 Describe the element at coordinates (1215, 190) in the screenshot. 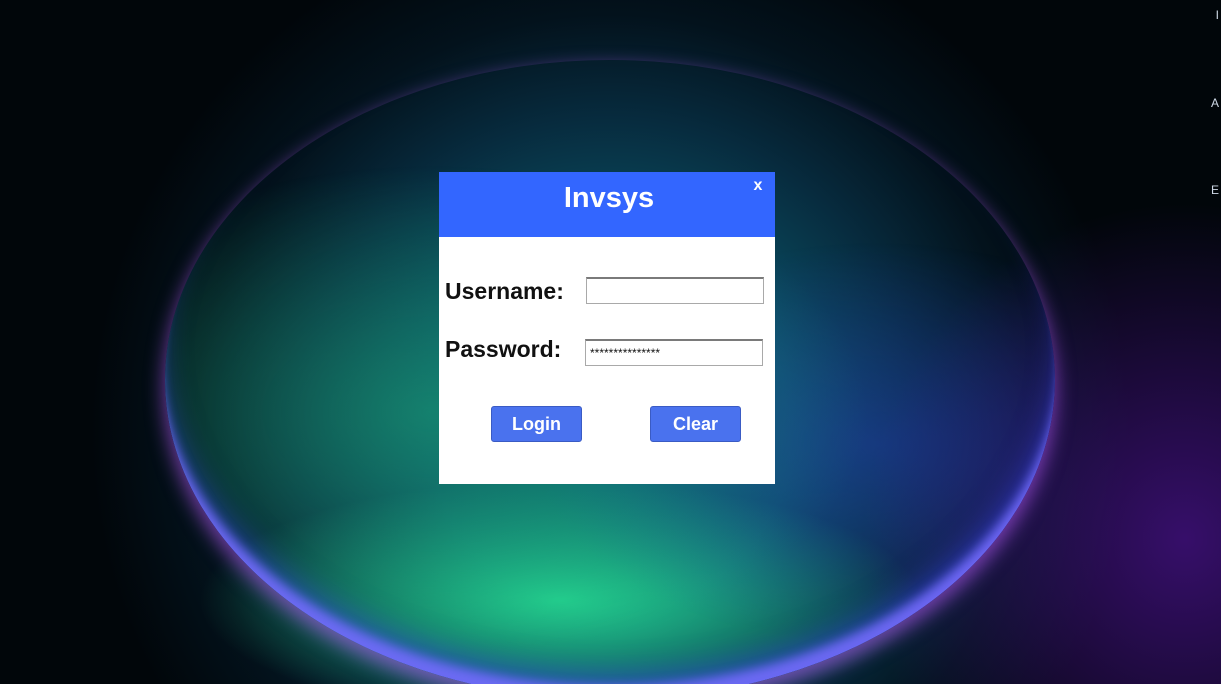

I see `desktop-icon-label: E` at that location.